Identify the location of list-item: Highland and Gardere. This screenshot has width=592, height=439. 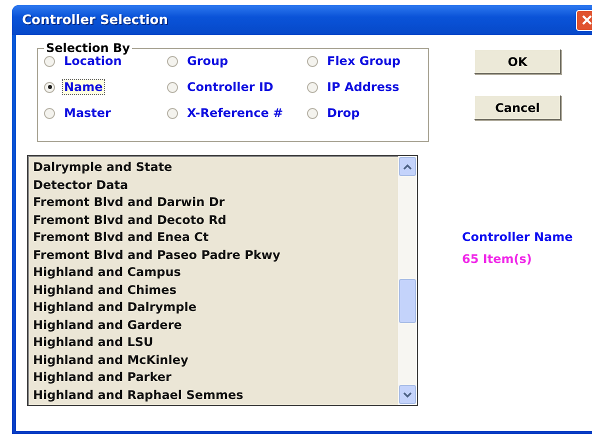
(215, 325).